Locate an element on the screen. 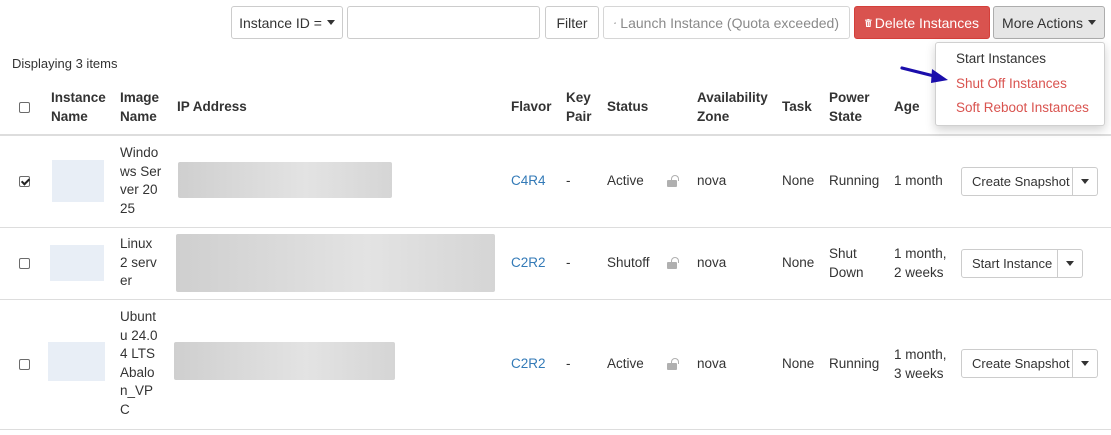  header-power-state: Power State is located at coordinates (849, 107).